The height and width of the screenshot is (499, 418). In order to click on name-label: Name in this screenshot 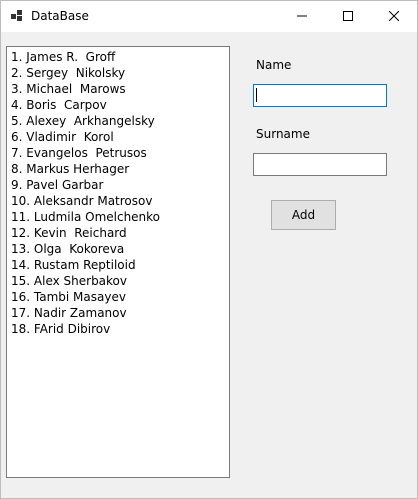, I will do `click(274, 65)`.